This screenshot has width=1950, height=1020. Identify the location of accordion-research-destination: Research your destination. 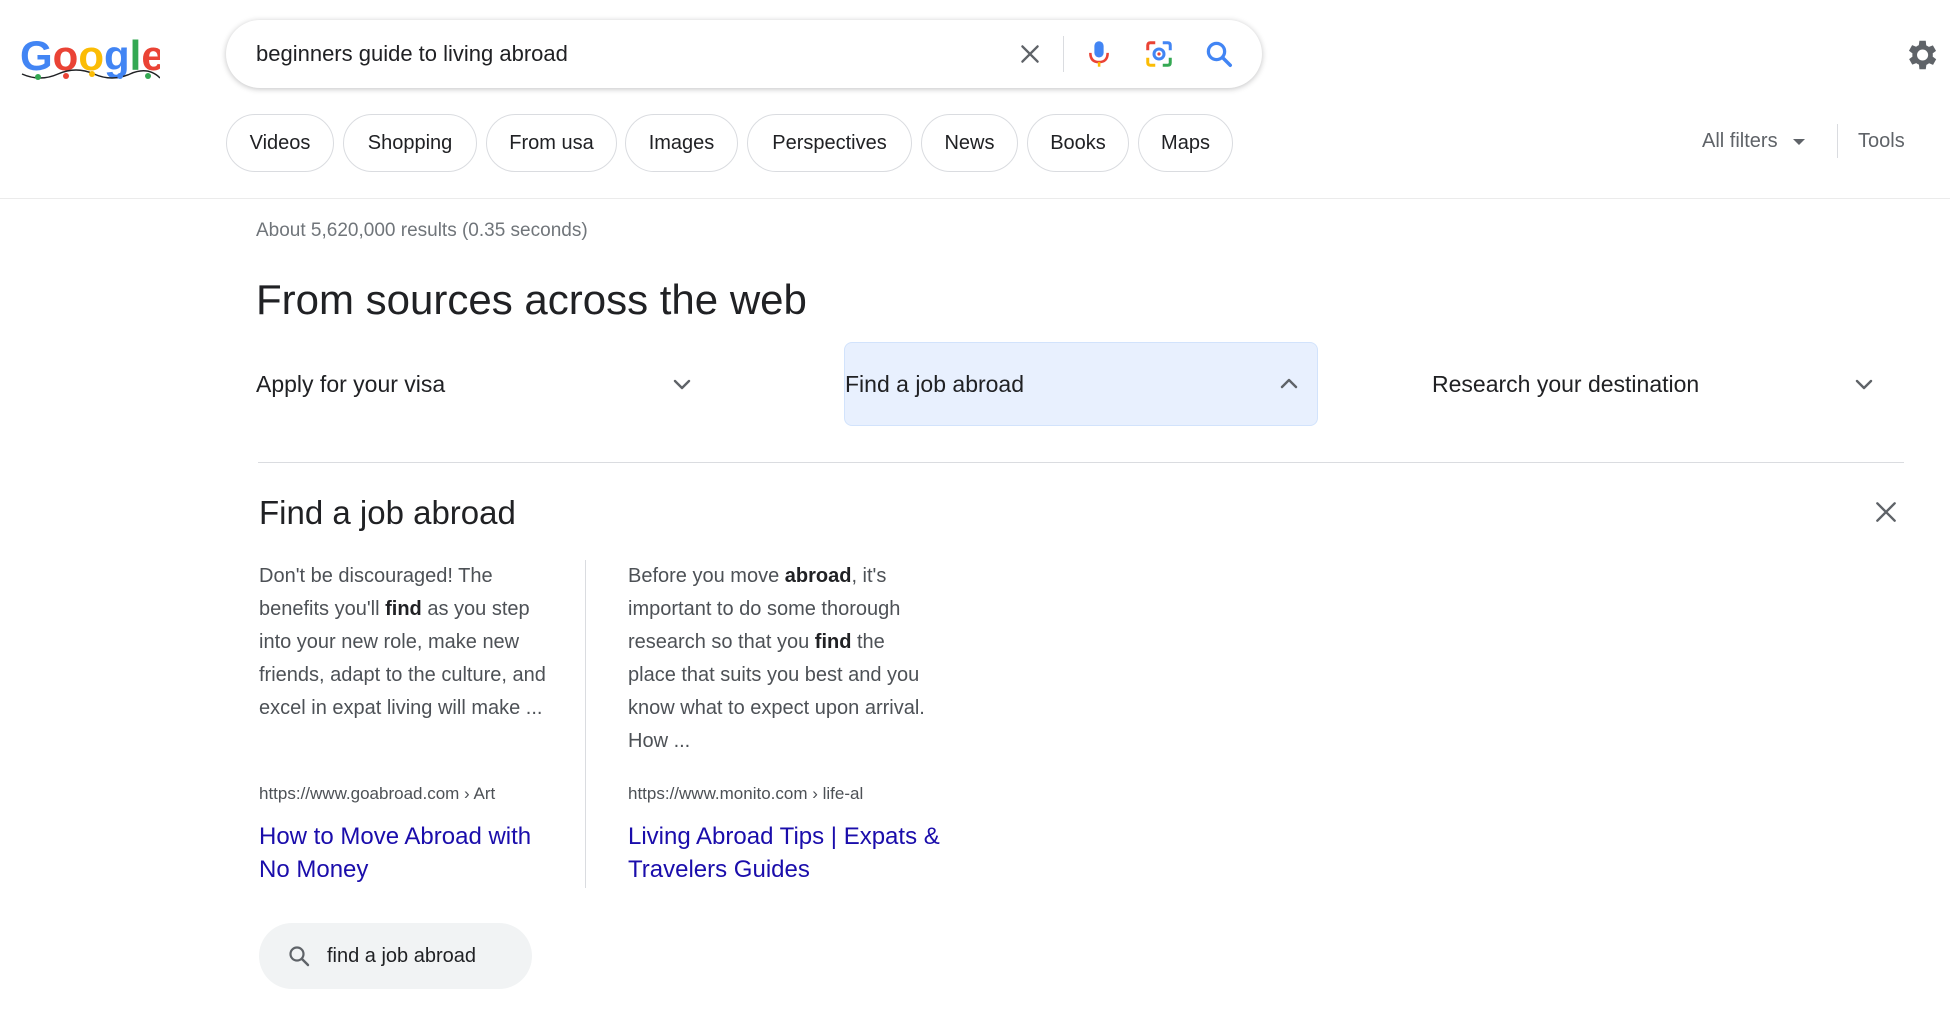
(1660, 384).